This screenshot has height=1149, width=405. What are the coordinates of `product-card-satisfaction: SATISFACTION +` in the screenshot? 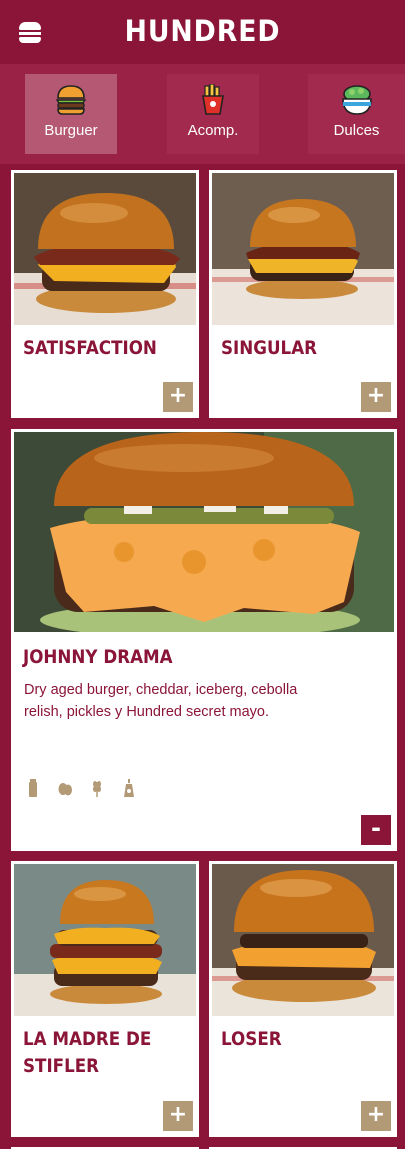 It's located at (105, 294).